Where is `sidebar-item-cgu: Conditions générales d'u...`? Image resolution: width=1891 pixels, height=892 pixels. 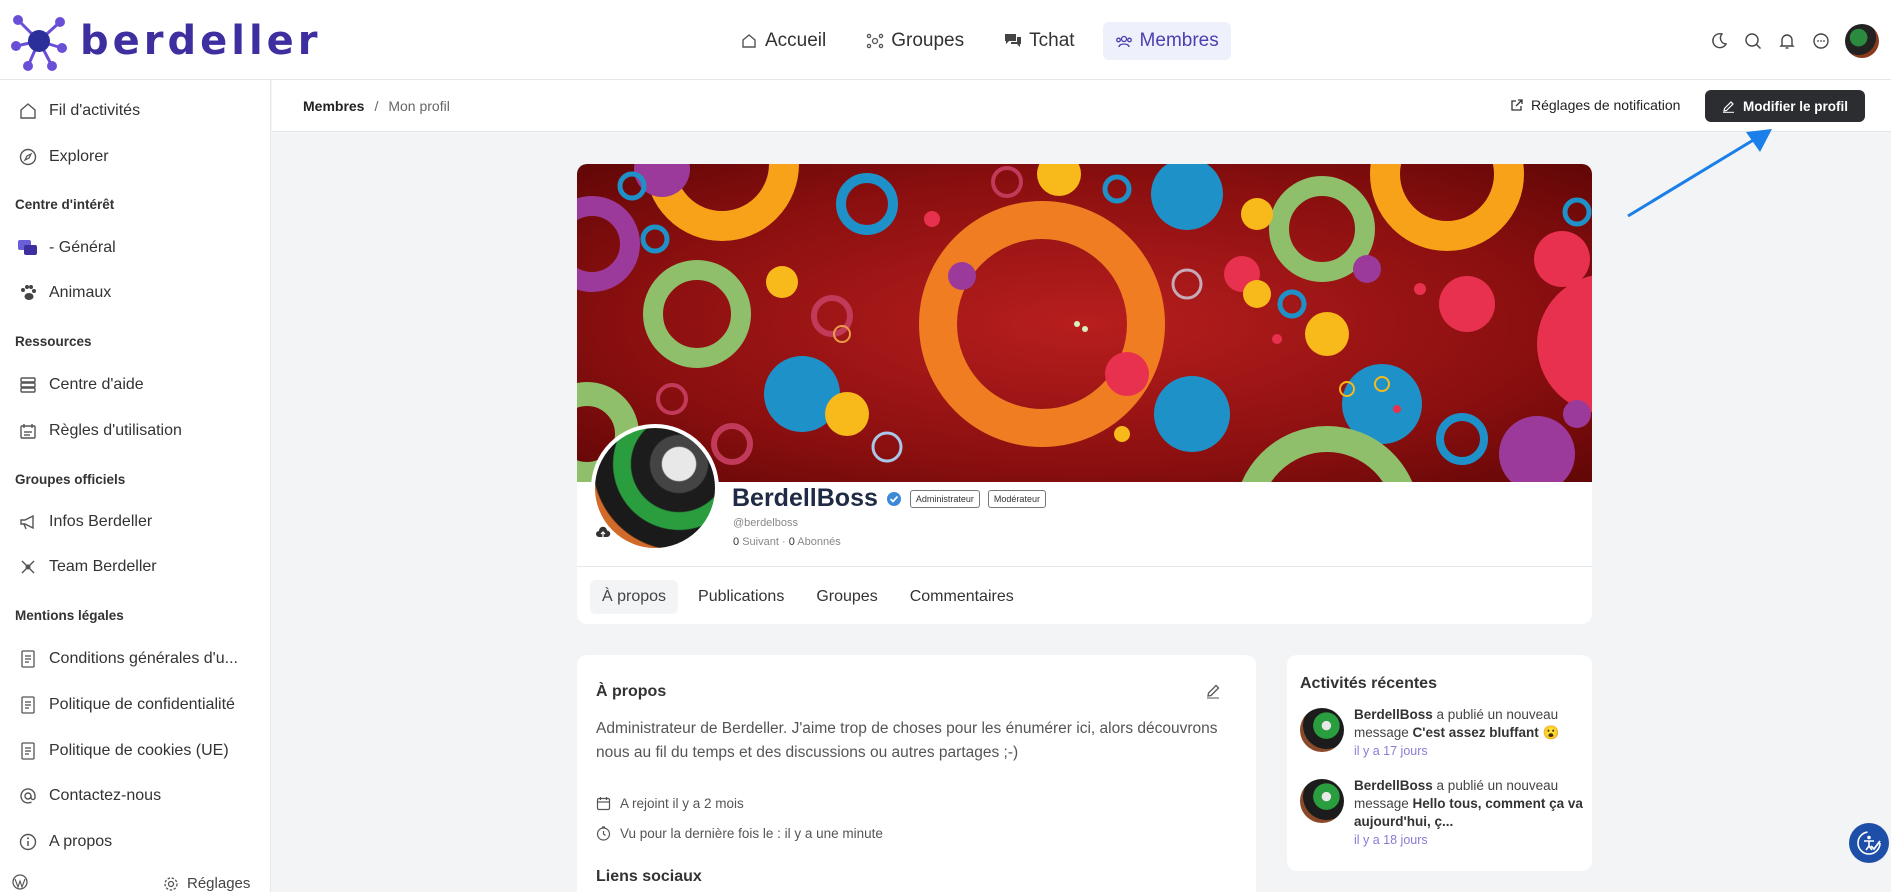
sidebar-item-cgu: Conditions générales d'u... is located at coordinates (128, 659).